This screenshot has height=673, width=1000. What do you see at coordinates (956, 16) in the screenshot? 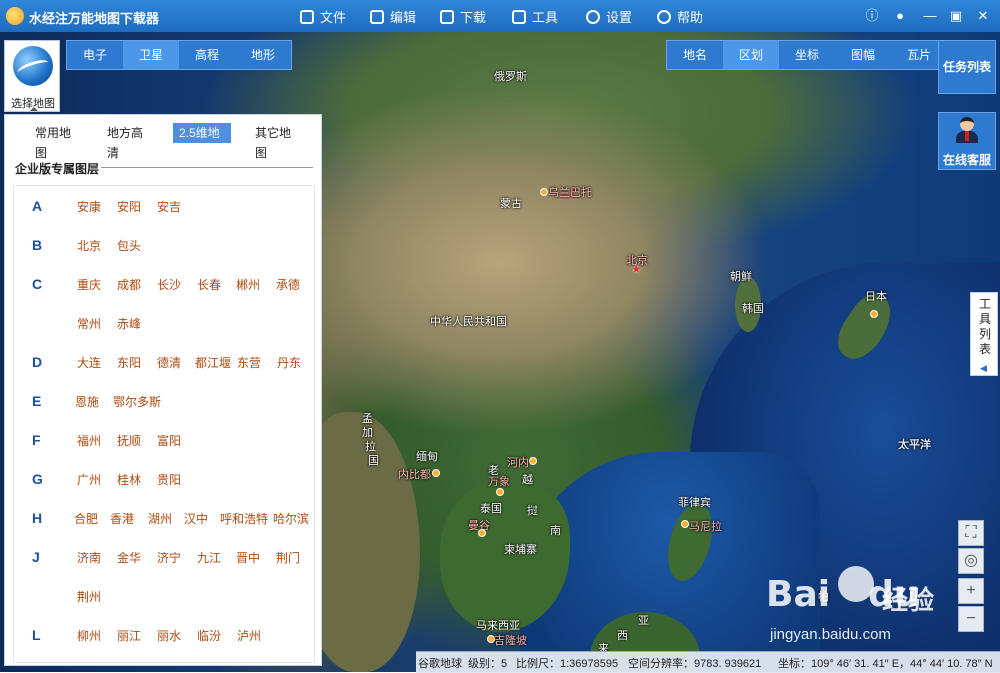
I see `maximize-button: ▣` at bounding box center [956, 16].